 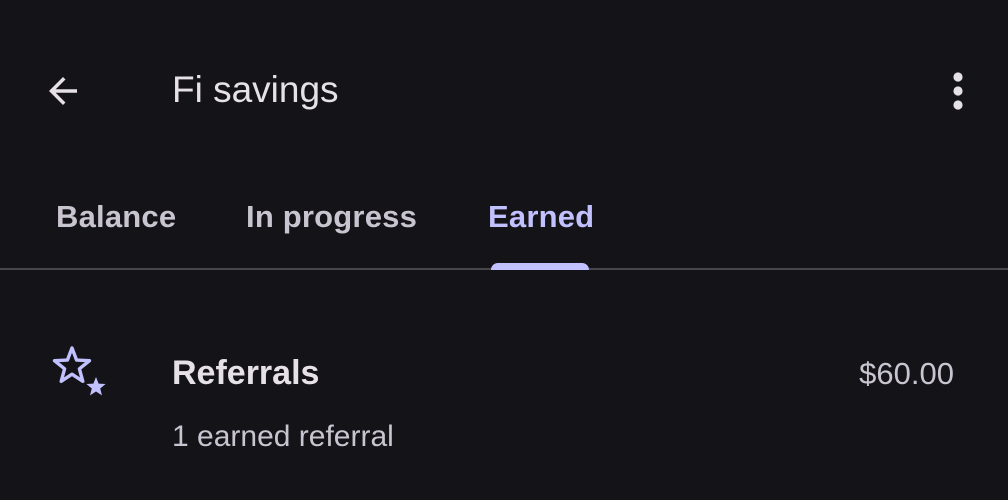 I want to click on tab-earned: Earned, so click(x=540, y=225).